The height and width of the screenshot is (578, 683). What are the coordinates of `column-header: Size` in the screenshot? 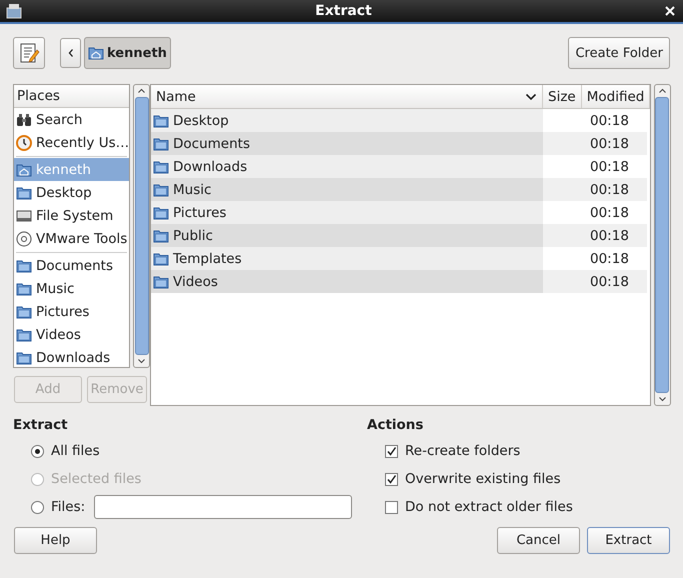 It's located at (562, 96).